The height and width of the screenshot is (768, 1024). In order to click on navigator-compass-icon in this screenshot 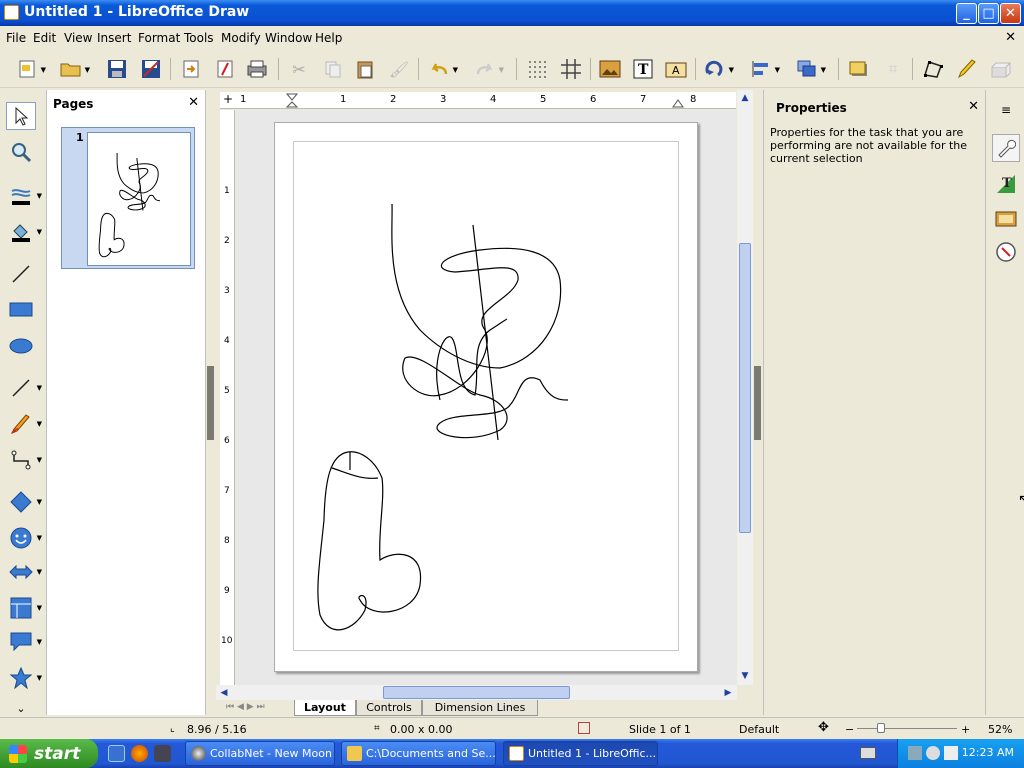, I will do `click(1006, 252)`.